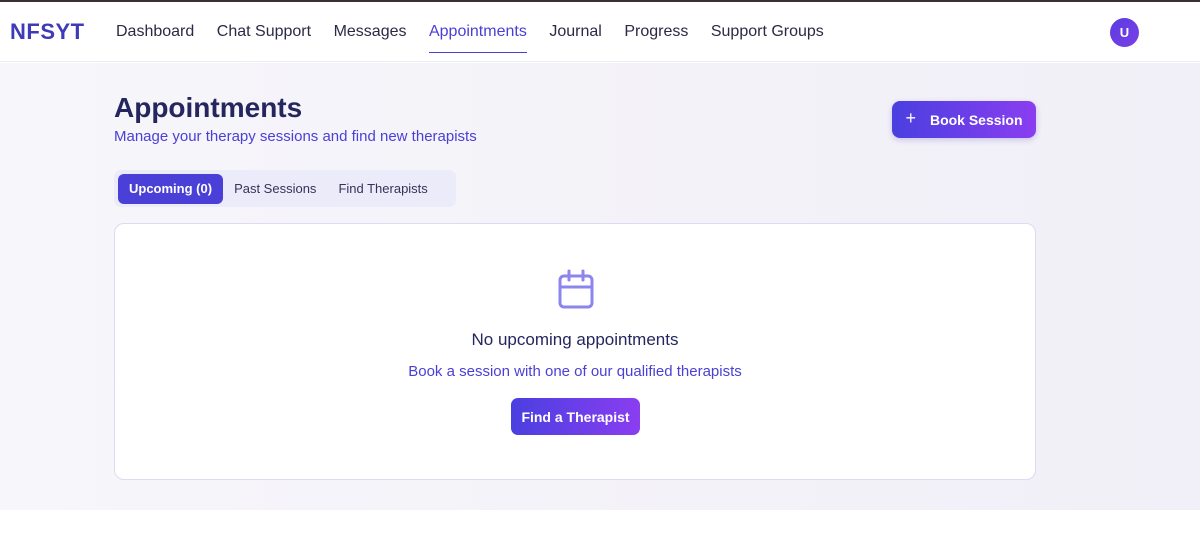 This screenshot has height=547, width=1200. Describe the element at coordinates (47, 32) in the screenshot. I see `brand-logo: NFSYT` at that location.